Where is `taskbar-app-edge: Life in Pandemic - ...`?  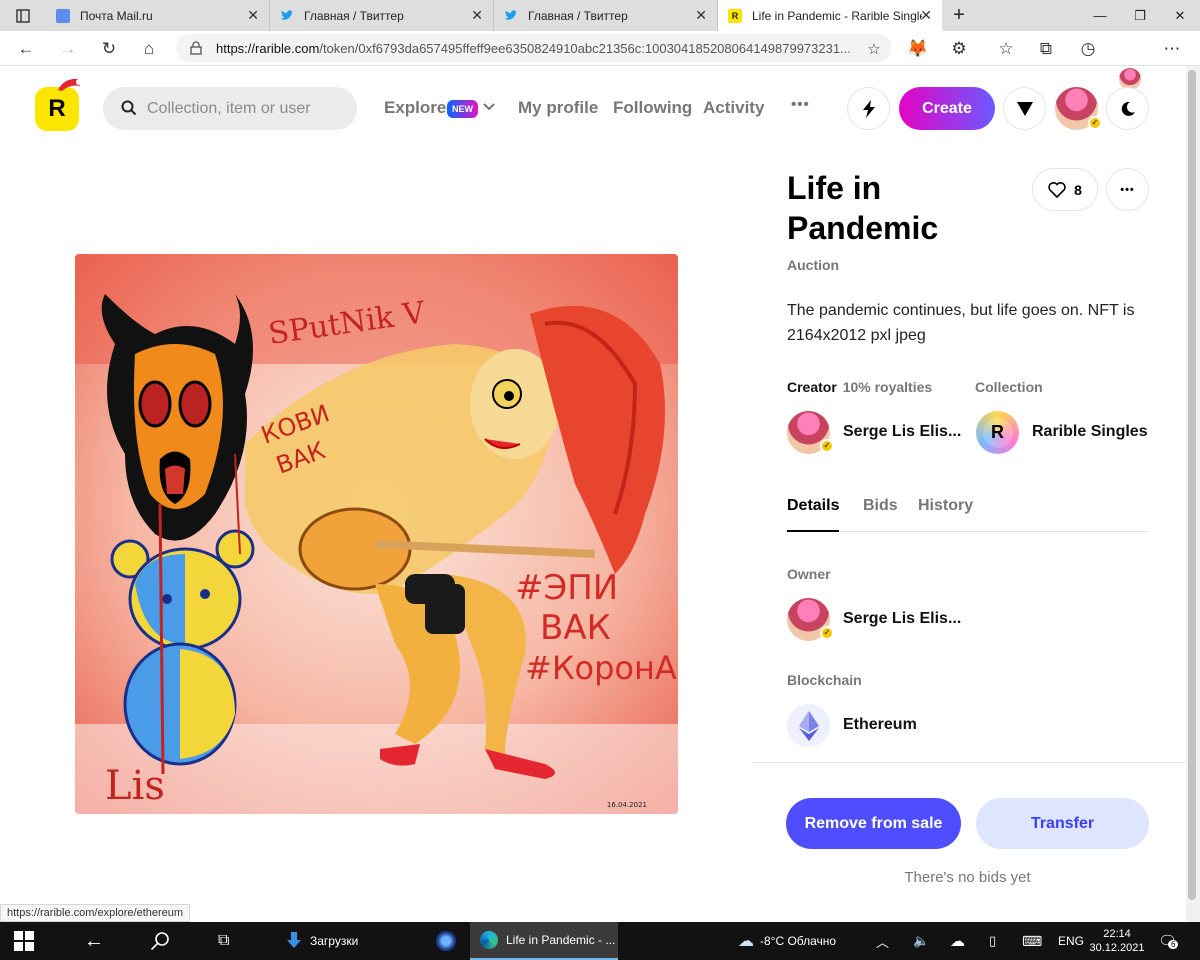 taskbar-app-edge: Life in Pandemic - ... is located at coordinates (544, 941).